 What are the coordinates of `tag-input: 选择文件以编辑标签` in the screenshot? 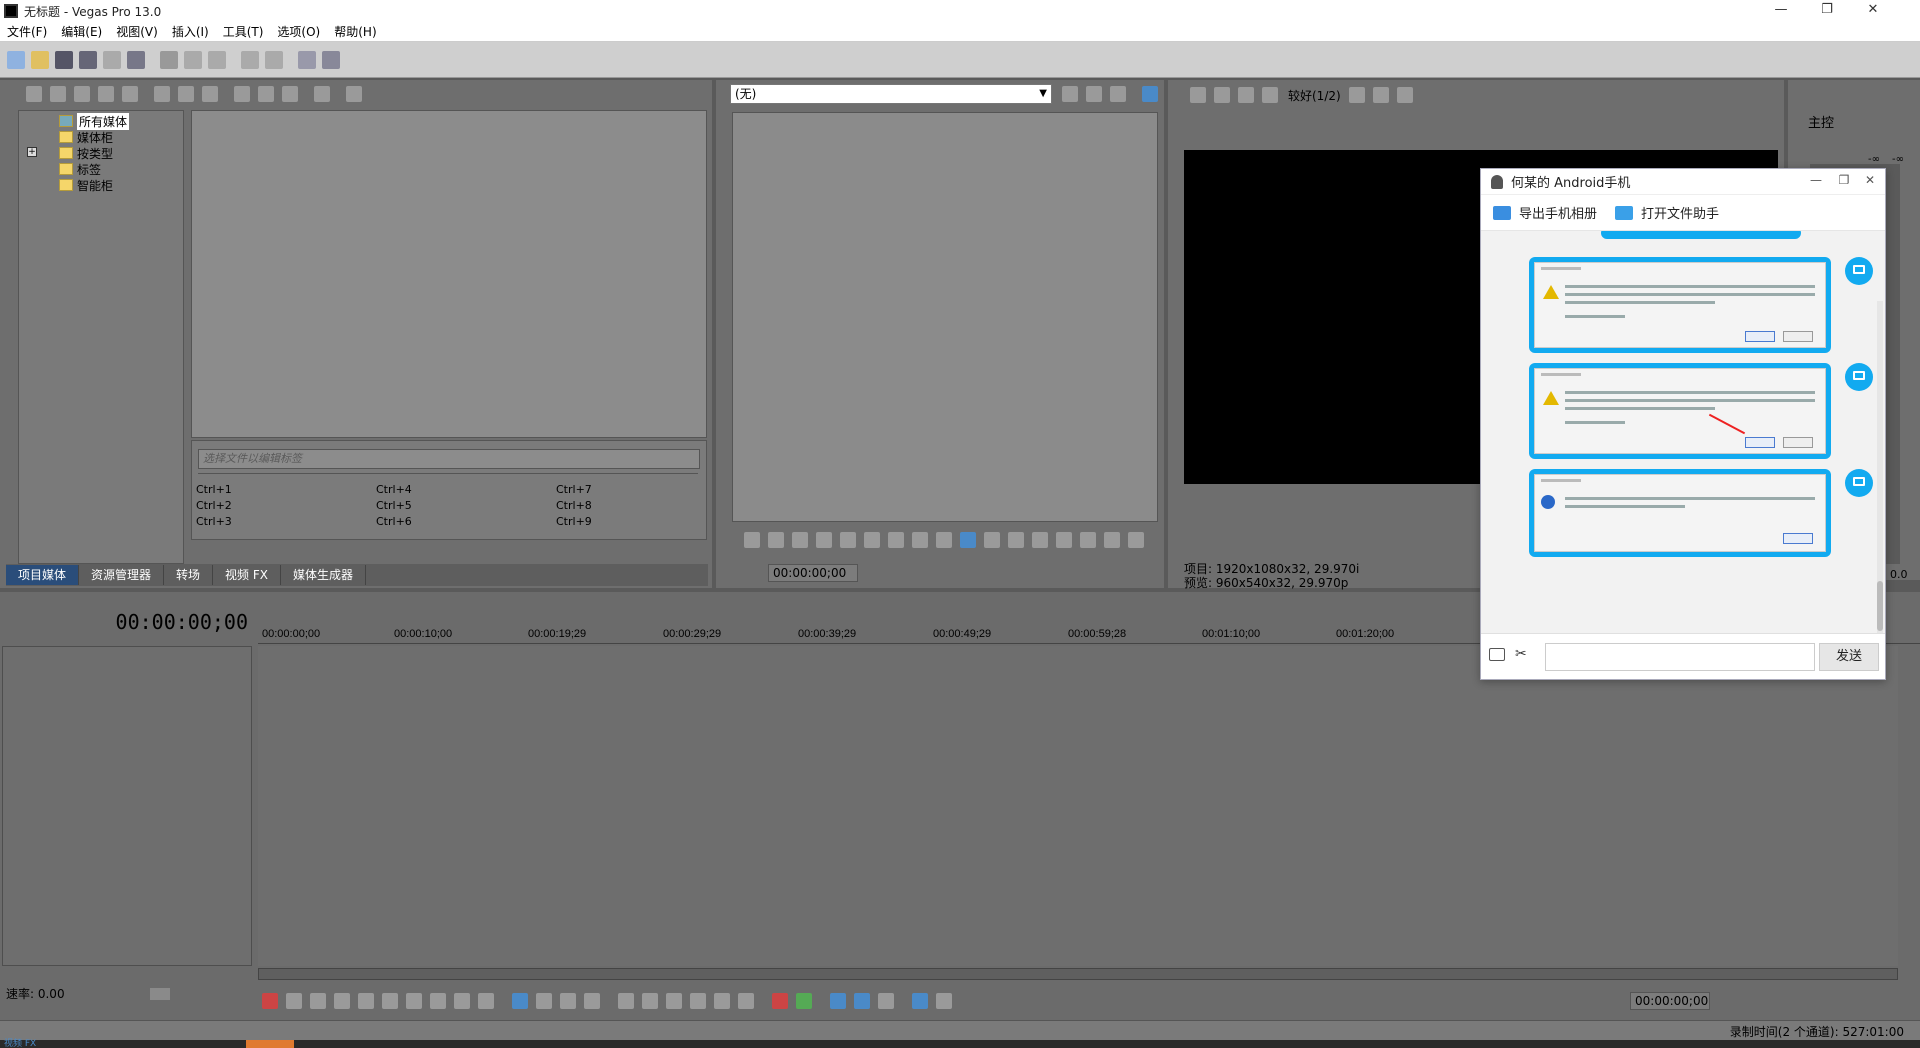 It's located at (449, 459).